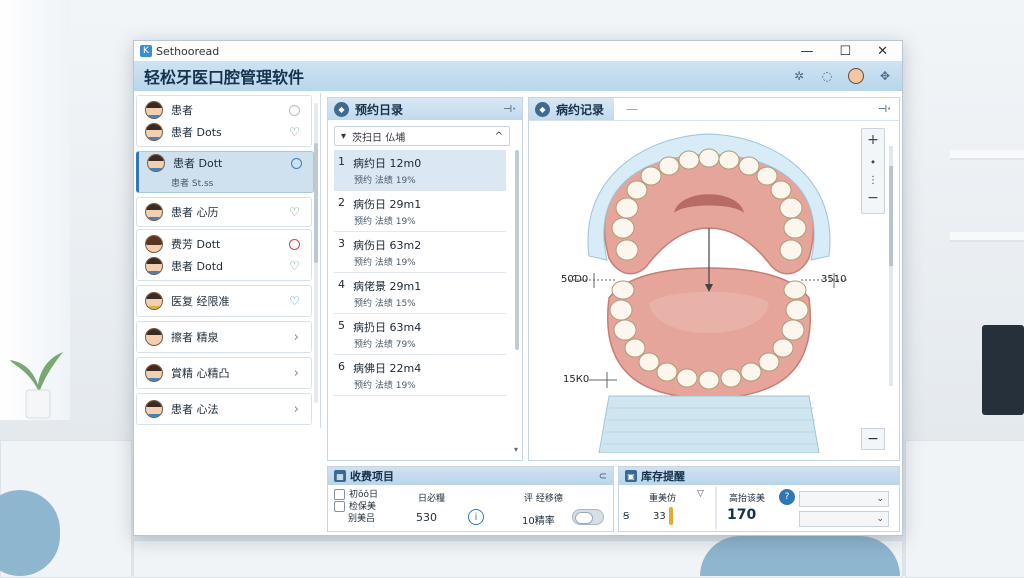 The image size is (1024, 578). What do you see at coordinates (845, 51) in the screenshot?
I see `maximize-button: ☐` at bounding box center [845, 51].